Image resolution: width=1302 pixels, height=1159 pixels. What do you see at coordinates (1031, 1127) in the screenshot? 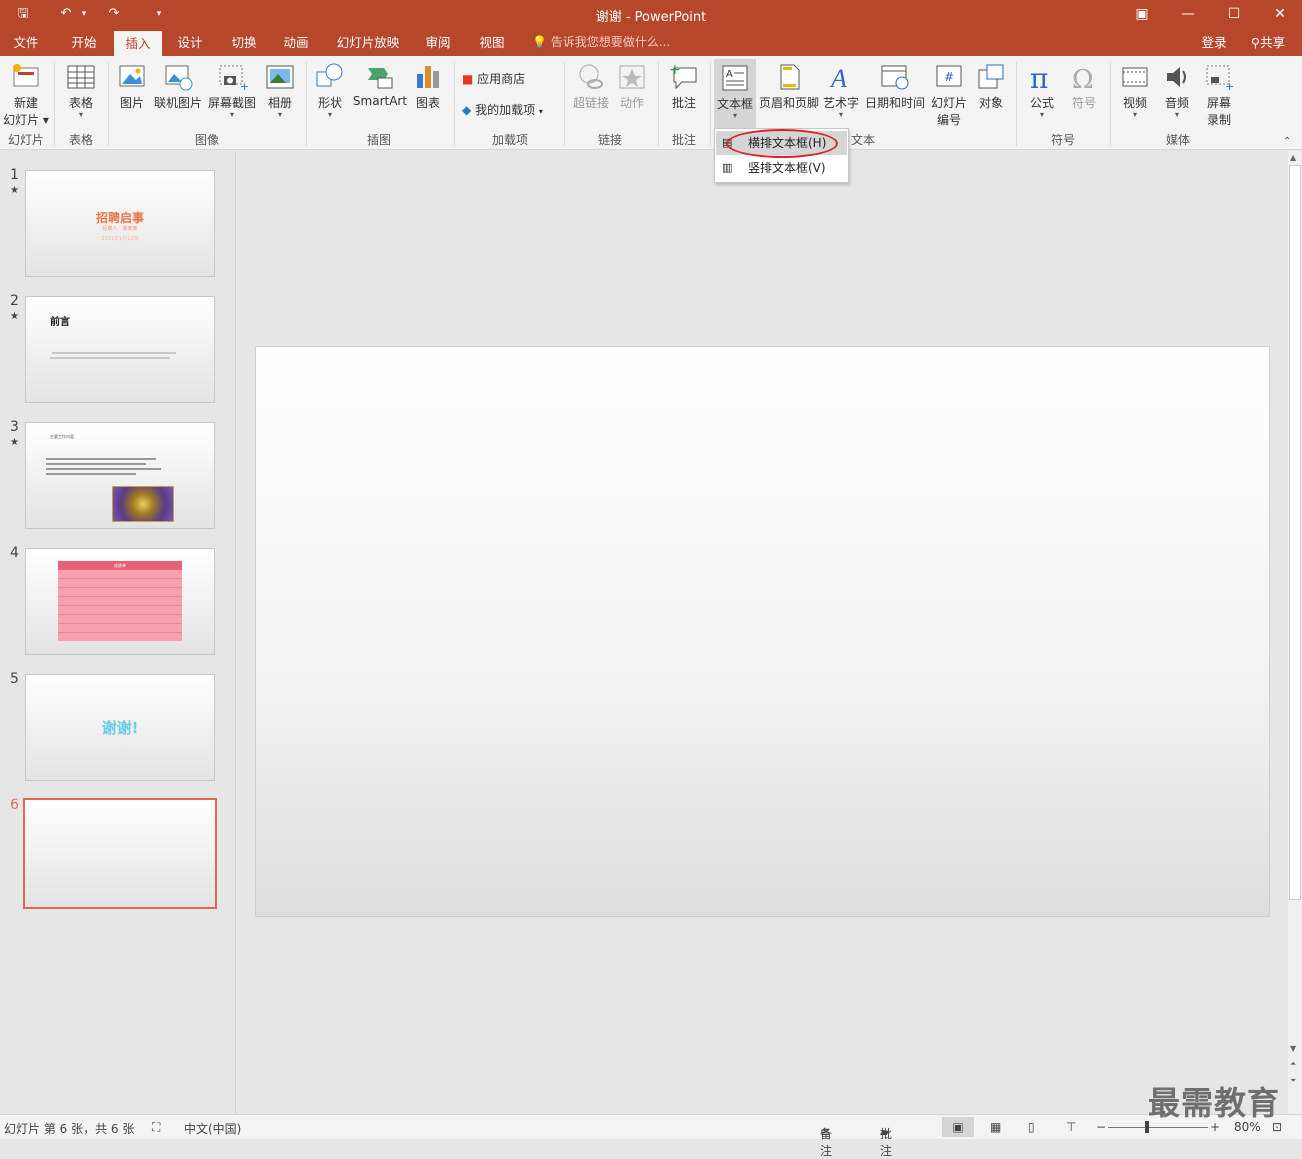
I see `reading-view-icon: ▯` at bounding box center [1031, 1127].